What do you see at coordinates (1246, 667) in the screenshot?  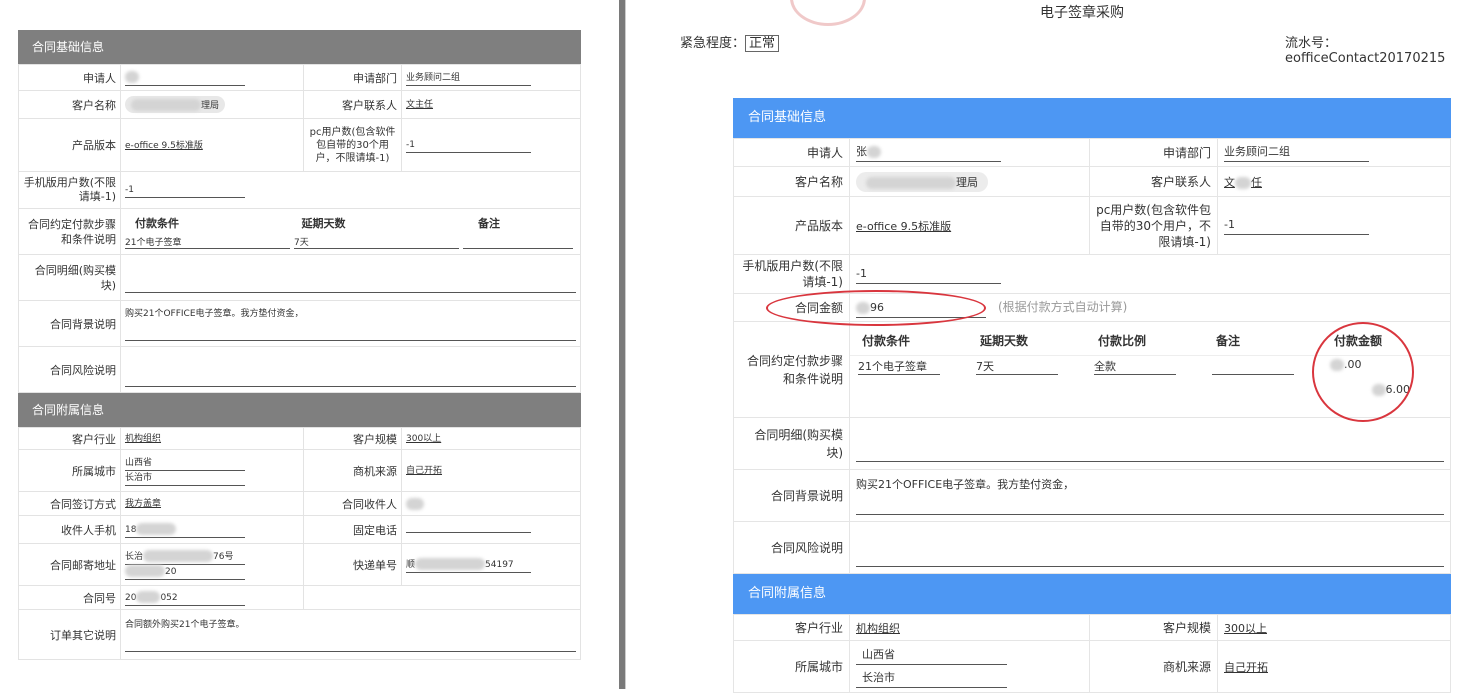 I see `r-source-link: 自己开拓` at bounding box center [1246, 667].